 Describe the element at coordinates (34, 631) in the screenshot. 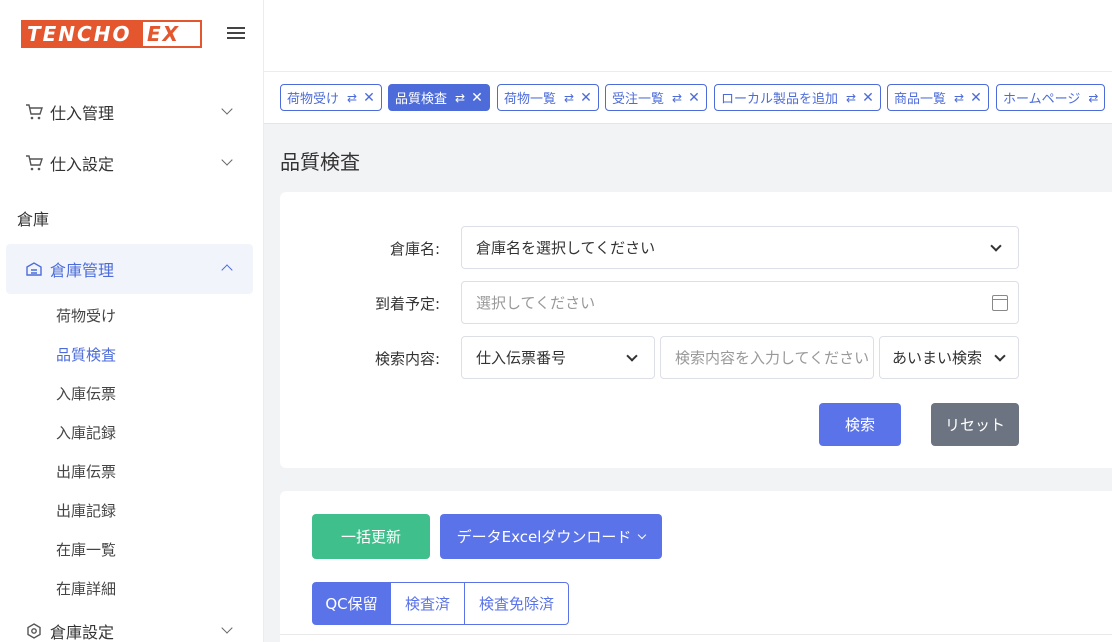

I see `warehouse-settings-icon` at that location.